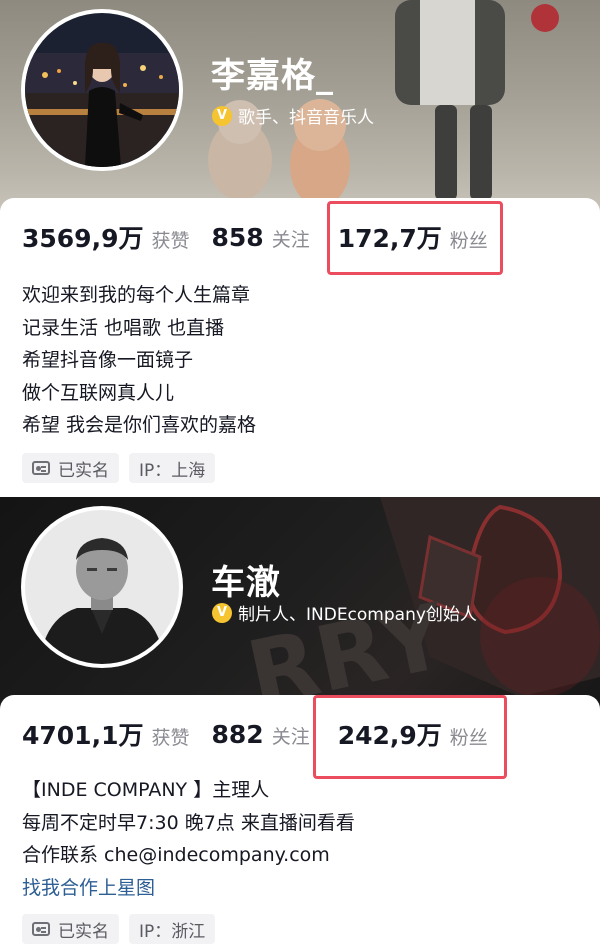 This screenshot has height=951, width=600. I want to click on likes-count: 3569,9万, so click(83, 238).